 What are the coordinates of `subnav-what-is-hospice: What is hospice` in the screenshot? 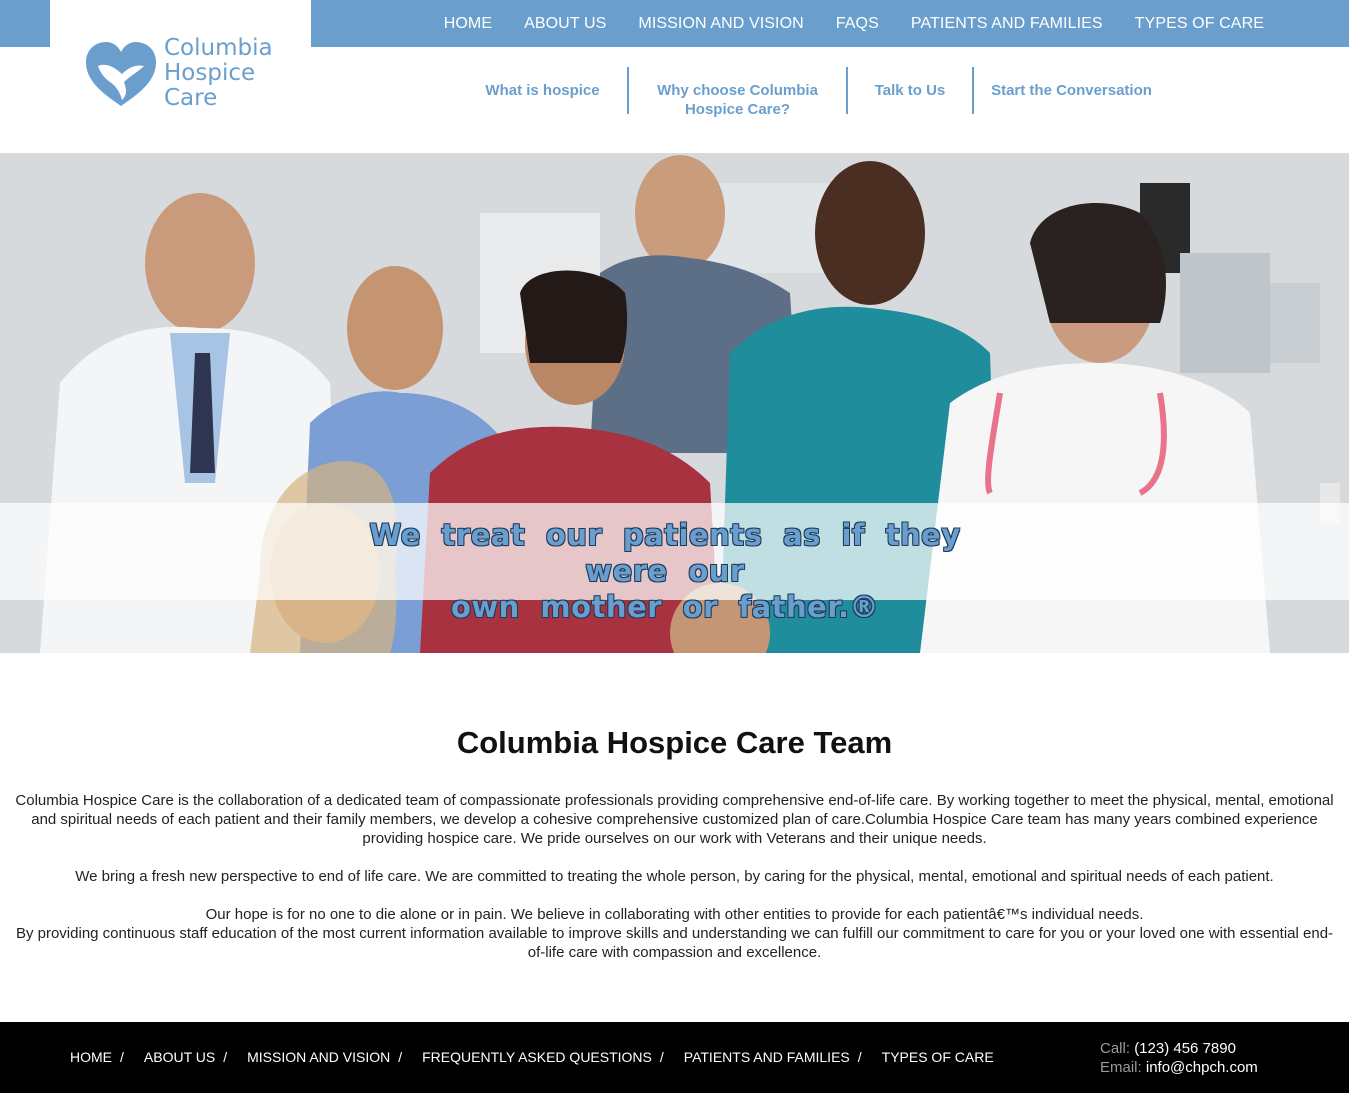 It's located at (542, 90).